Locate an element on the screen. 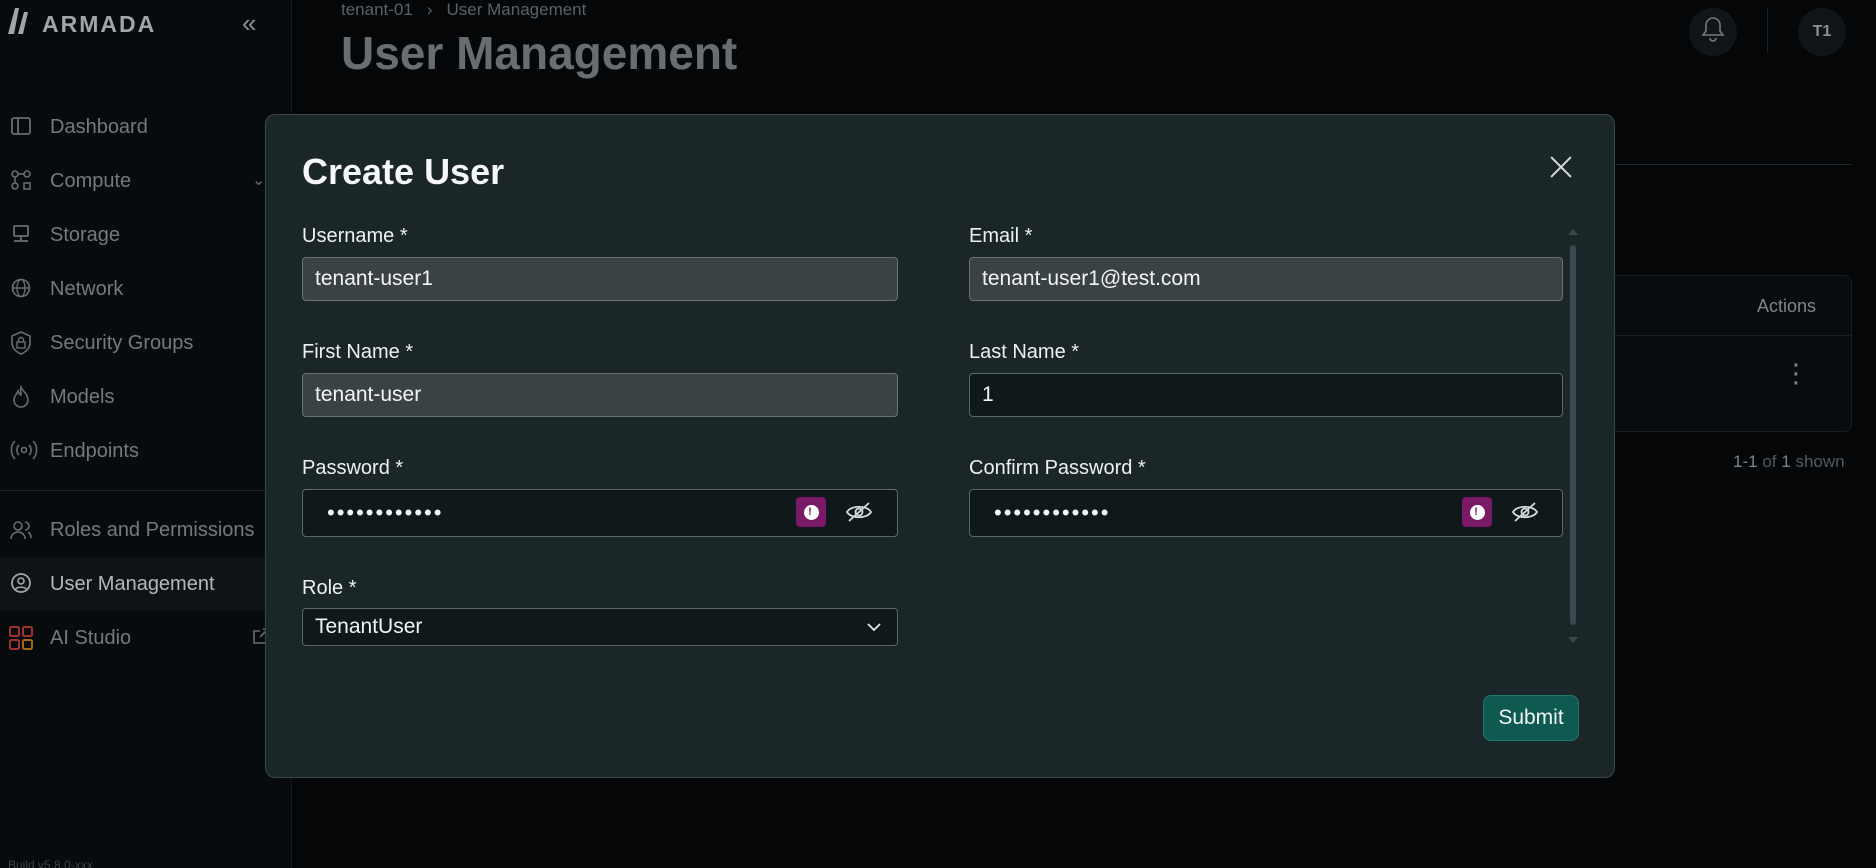 The image size is (1876, 868). password-field: •••••••••••• ! is located at coordinates (600, 513).